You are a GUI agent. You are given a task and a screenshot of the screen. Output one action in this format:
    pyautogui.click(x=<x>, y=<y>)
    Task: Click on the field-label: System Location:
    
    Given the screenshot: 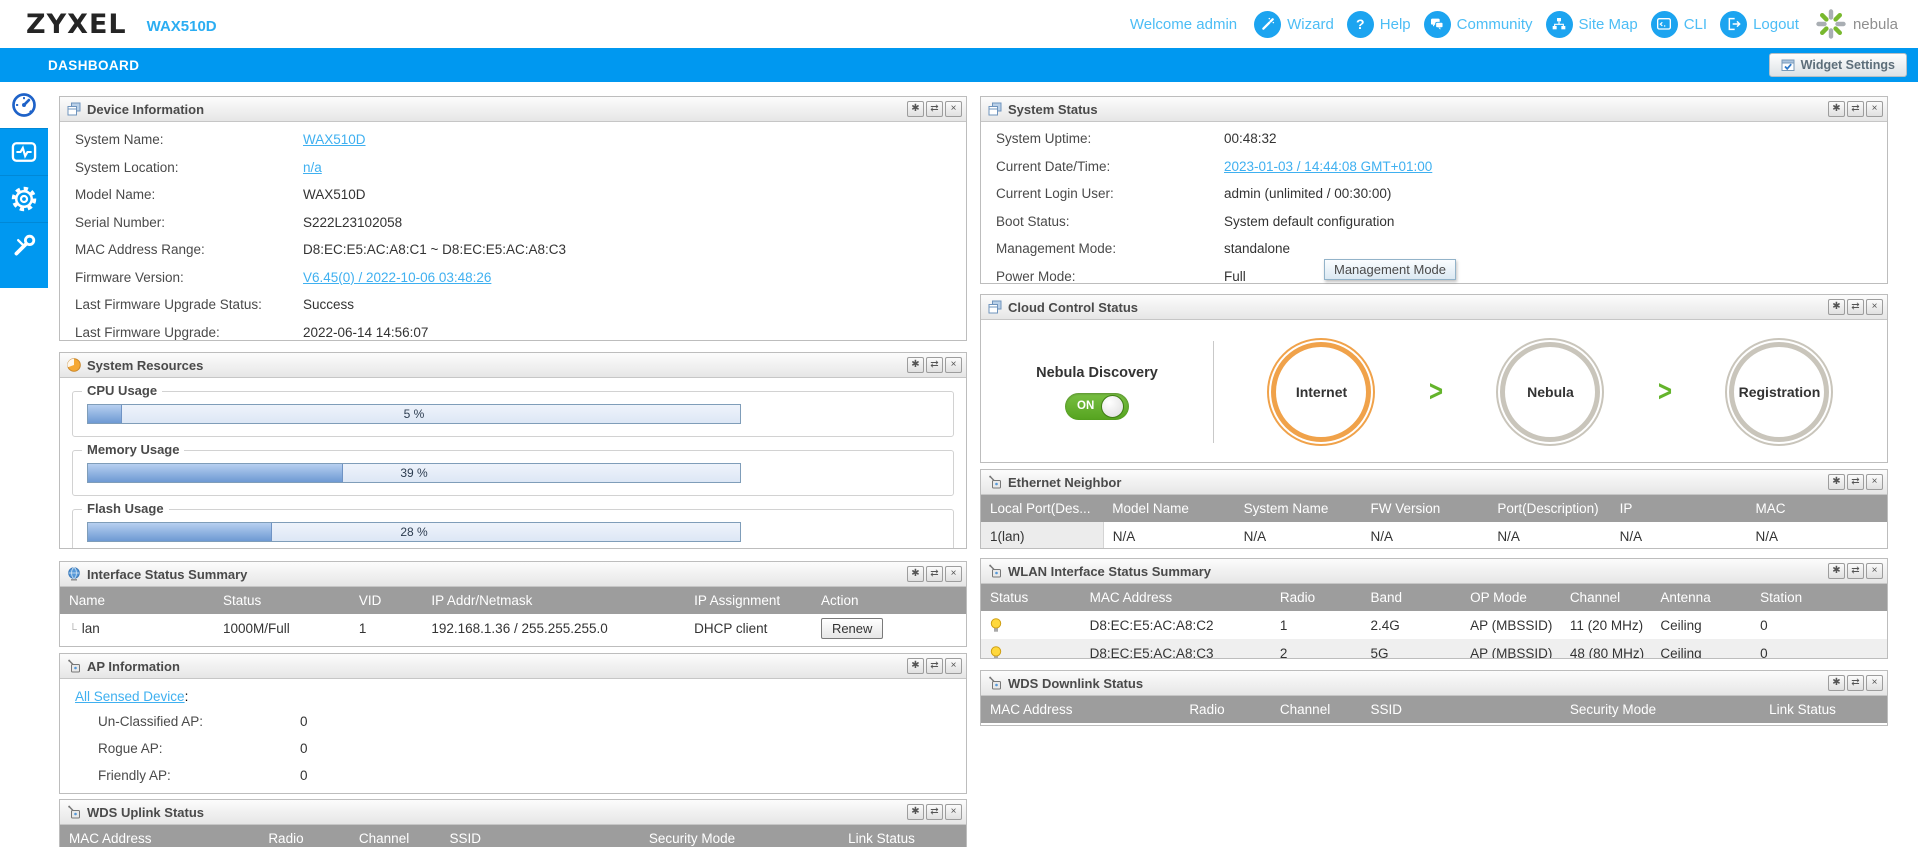 What is the action you would take?
    pyautogui.click(x=127, y=167)
    